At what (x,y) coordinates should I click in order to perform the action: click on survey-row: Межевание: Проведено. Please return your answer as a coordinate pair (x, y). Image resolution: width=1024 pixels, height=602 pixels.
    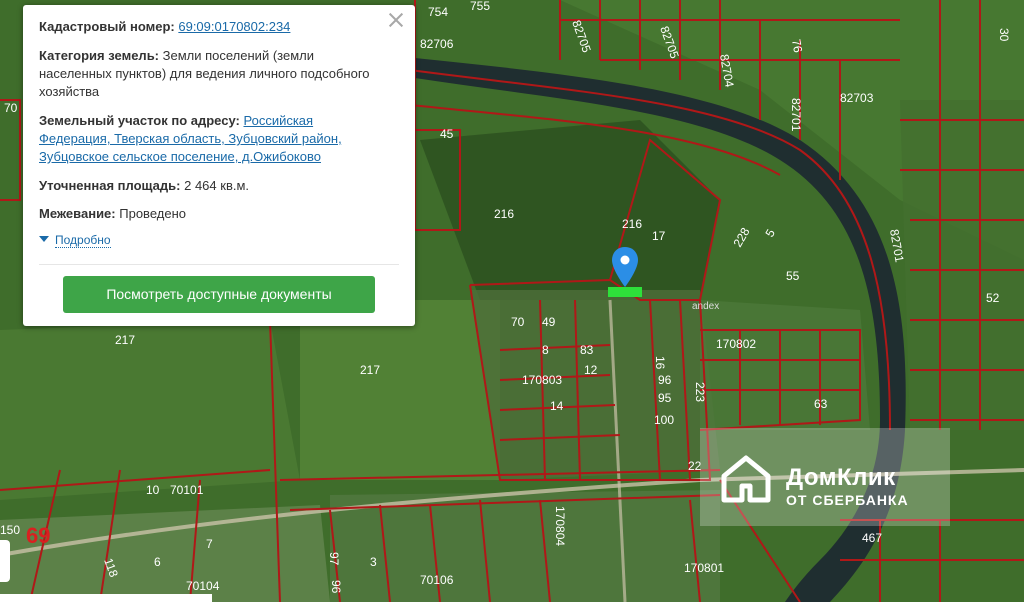
    Looking at the image, I should click on (209, 214).